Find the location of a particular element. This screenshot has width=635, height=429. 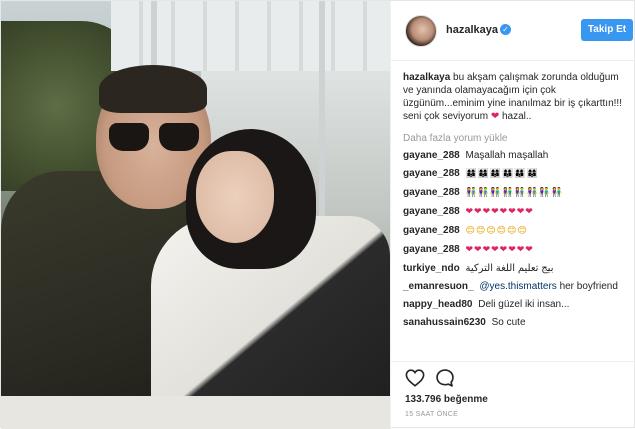

comment: gayane_288 😊😊😊😊😊😊 is located at coordinates (517, 231).